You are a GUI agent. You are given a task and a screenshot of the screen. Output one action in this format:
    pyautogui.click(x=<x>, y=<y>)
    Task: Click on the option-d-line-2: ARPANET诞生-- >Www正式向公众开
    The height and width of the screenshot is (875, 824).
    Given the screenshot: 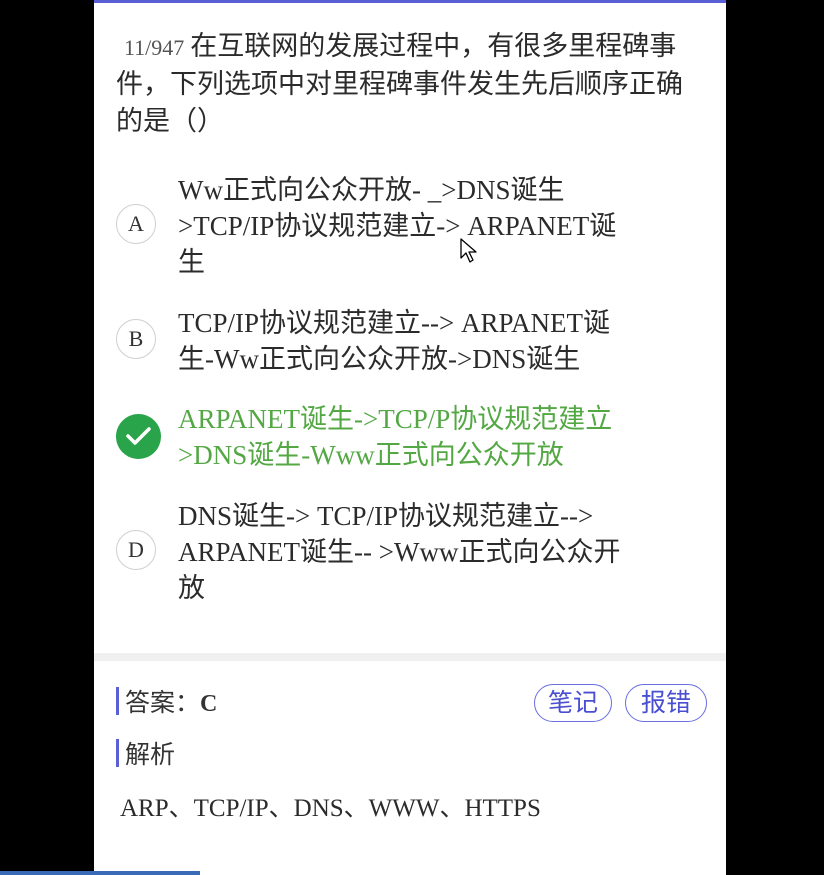 What is the action you would take?
    pyautogui.click(x=399, y=552)
    